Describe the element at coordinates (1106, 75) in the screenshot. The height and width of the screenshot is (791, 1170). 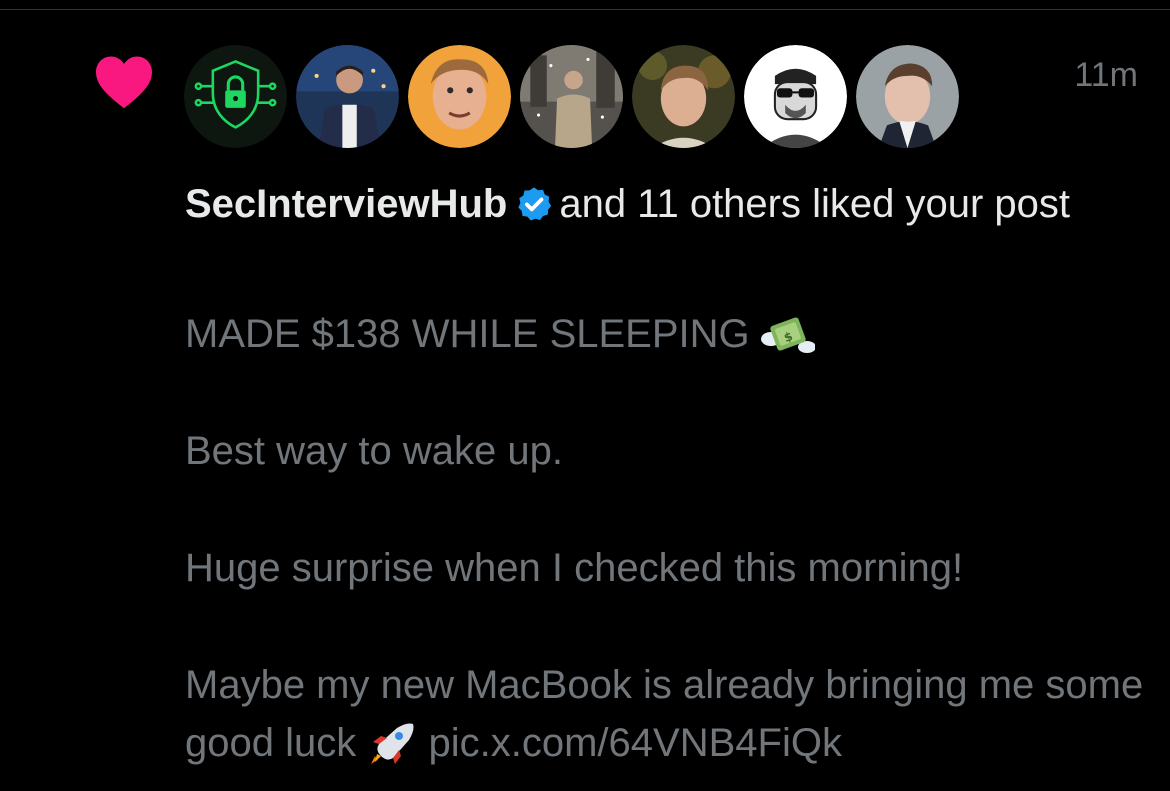
I see `timestamp: 11m` at that location.